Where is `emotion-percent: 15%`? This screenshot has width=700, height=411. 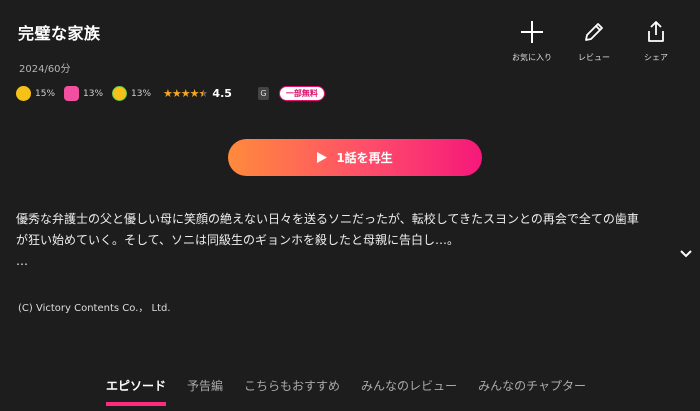 emotion-percent: 15% is located at coordinates (45, 93).